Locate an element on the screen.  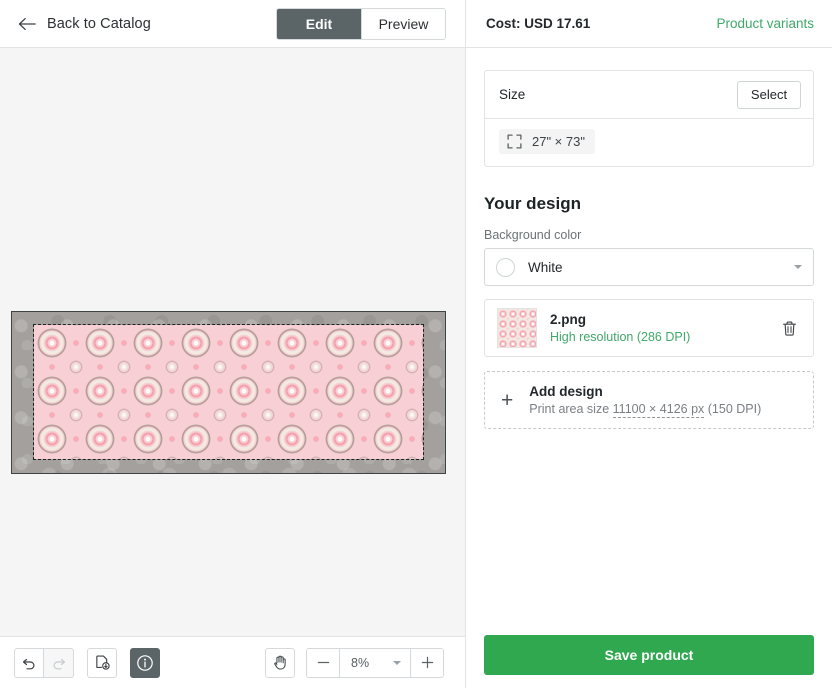
background-color-select: White is located at coordinates (649, 267).